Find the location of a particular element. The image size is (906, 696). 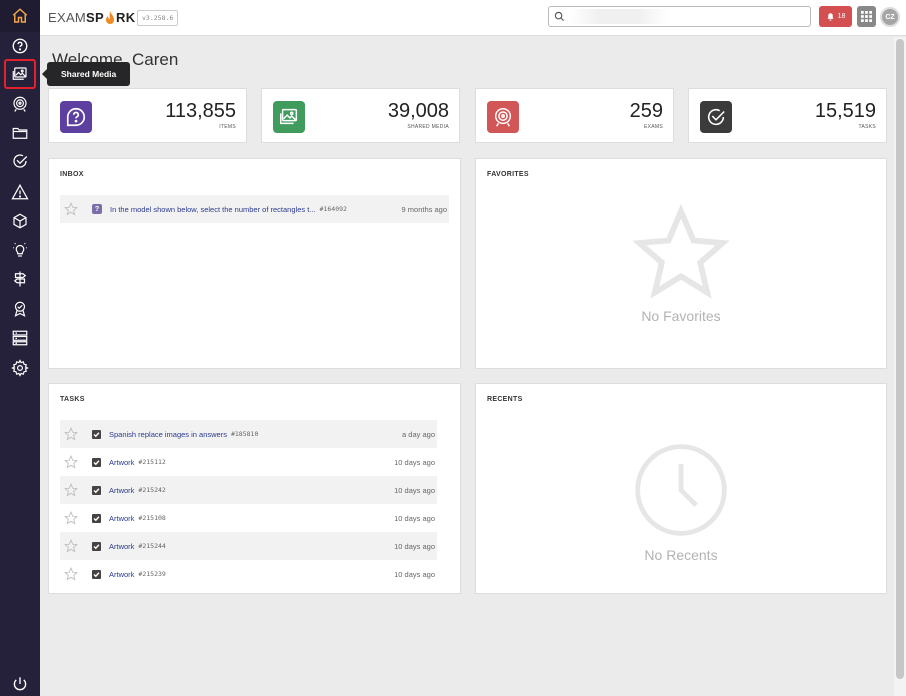

page-scrollbar-thumb is located at coordinates (900, 359).